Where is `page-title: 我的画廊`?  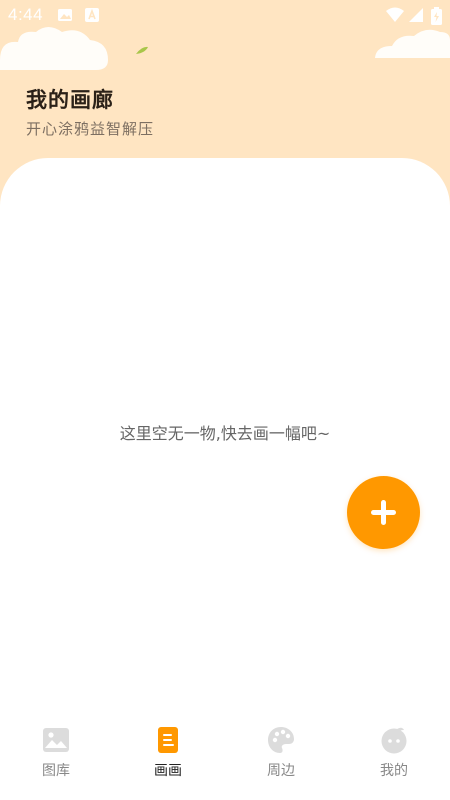 page-title: 我的画廊 is located at coordinates (70, 100).